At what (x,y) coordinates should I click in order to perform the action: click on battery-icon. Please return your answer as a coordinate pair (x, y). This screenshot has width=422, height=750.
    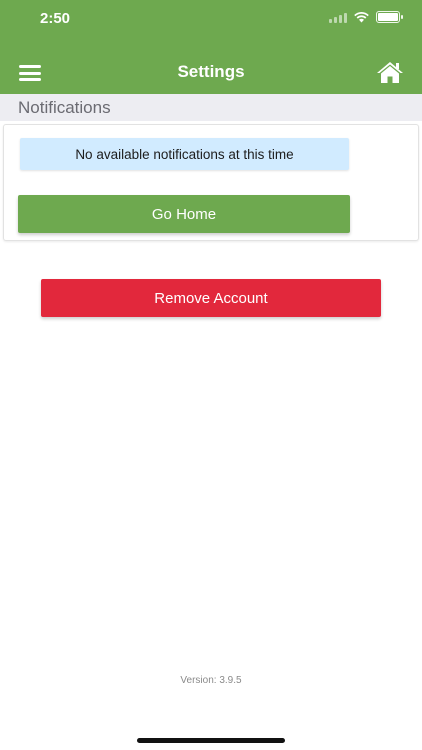
    Looking at the image, I should click on (389, 17).